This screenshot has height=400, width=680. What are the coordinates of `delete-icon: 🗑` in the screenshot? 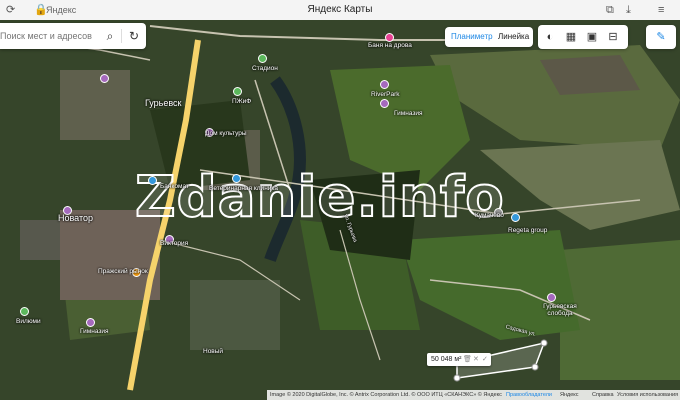 It's located at (467, 359).